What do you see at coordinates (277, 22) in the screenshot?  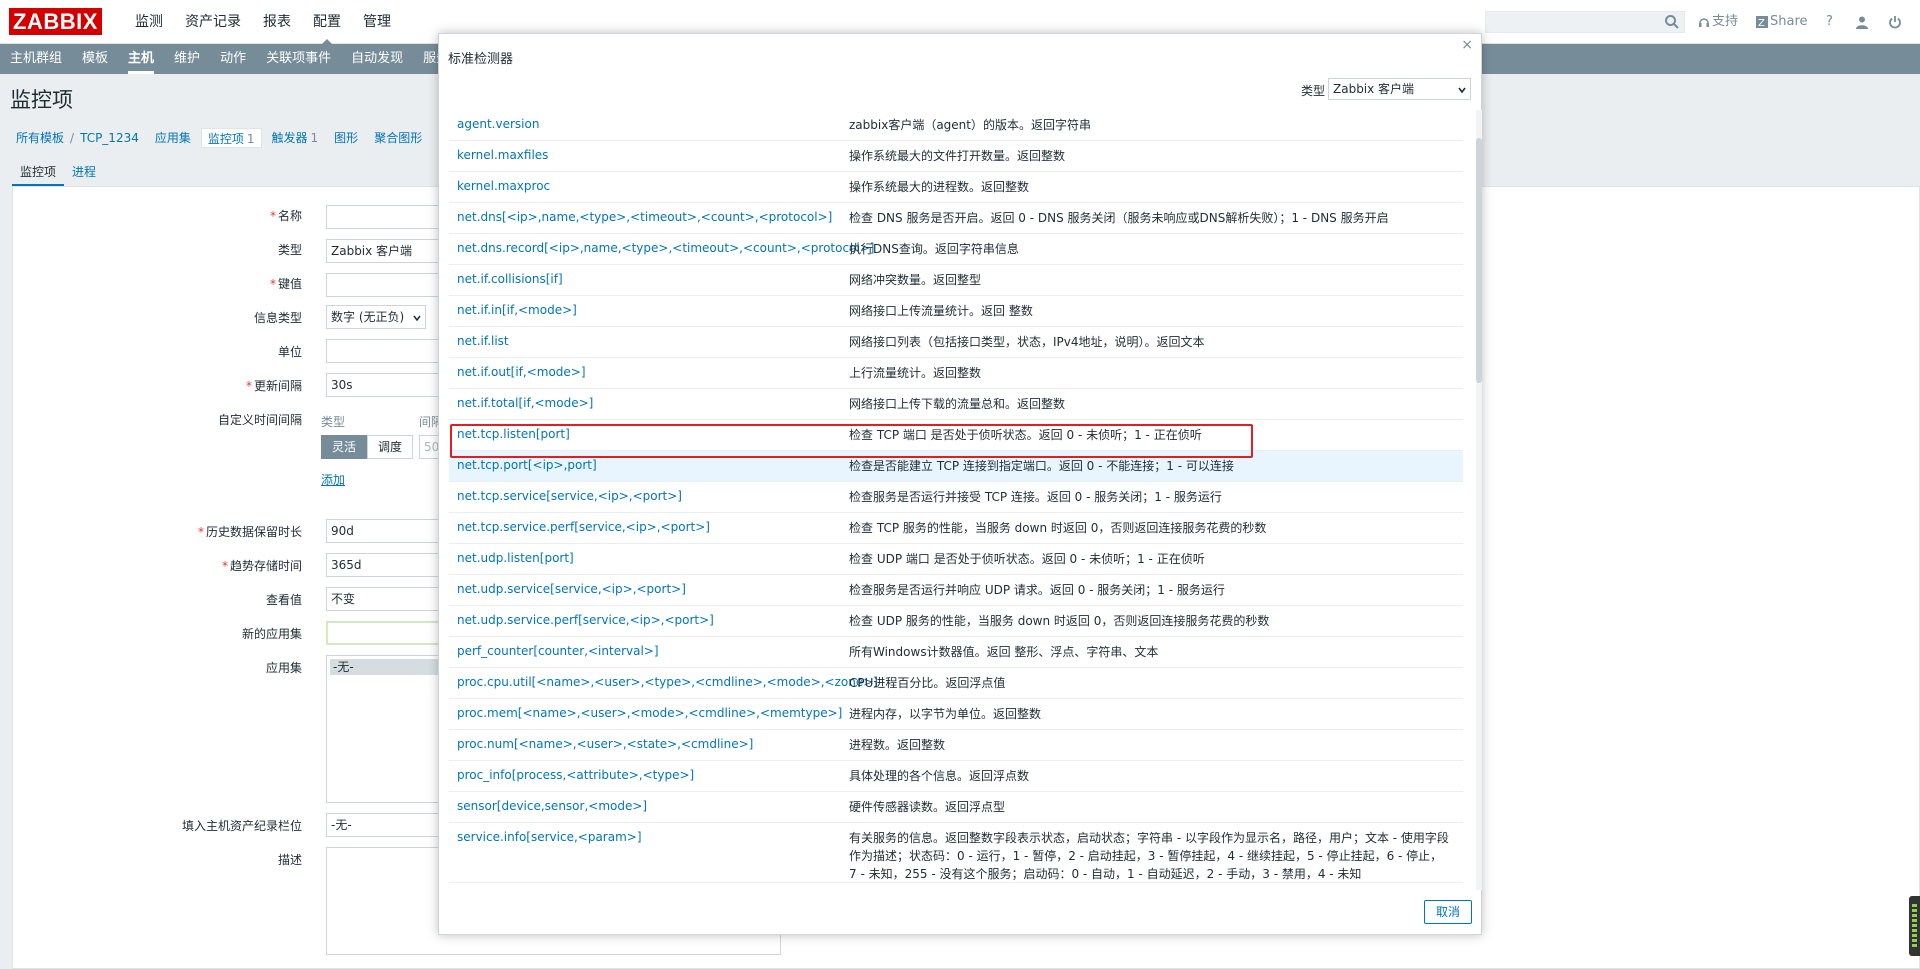 I see `nav-reports: 报表` at bounding box center [277, 22].